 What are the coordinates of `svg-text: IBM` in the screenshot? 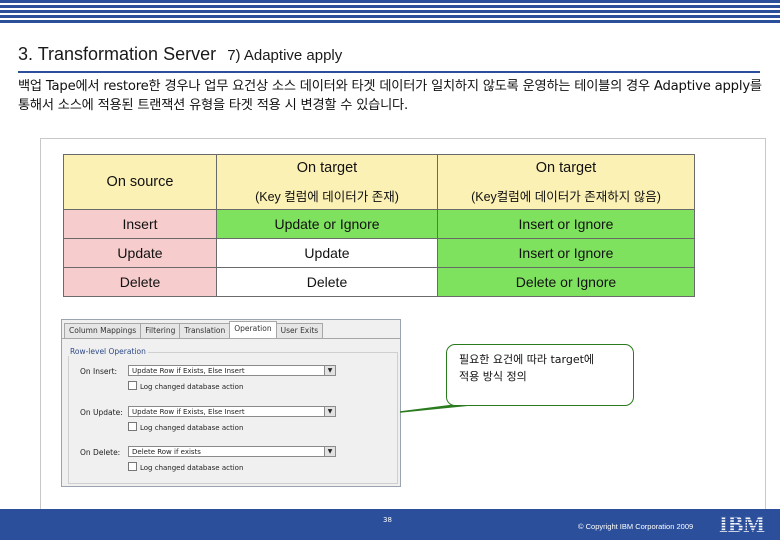 It's located at (742, 523).